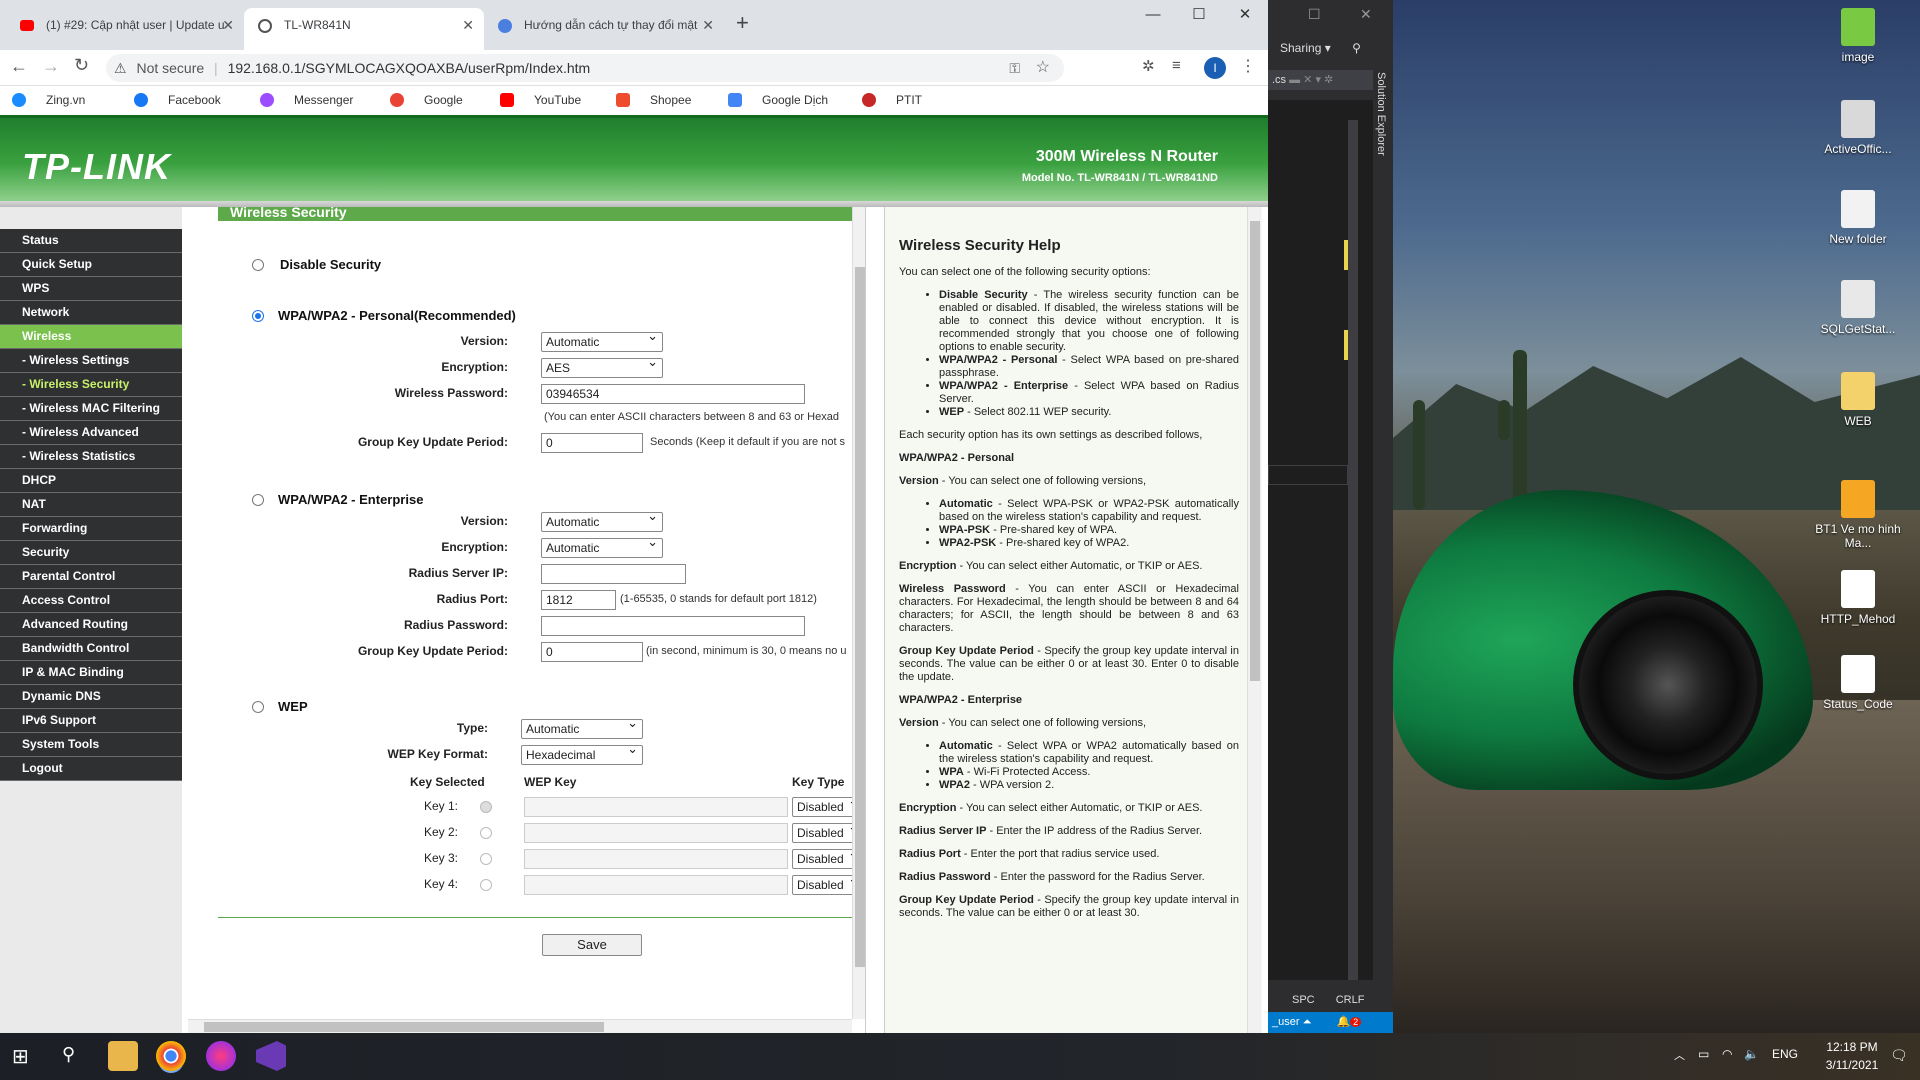  Describe the element at coordinates (1383, 520) in the screenshot. I see `vs-solution-explorer-strip: Solution Explorer` at that location.